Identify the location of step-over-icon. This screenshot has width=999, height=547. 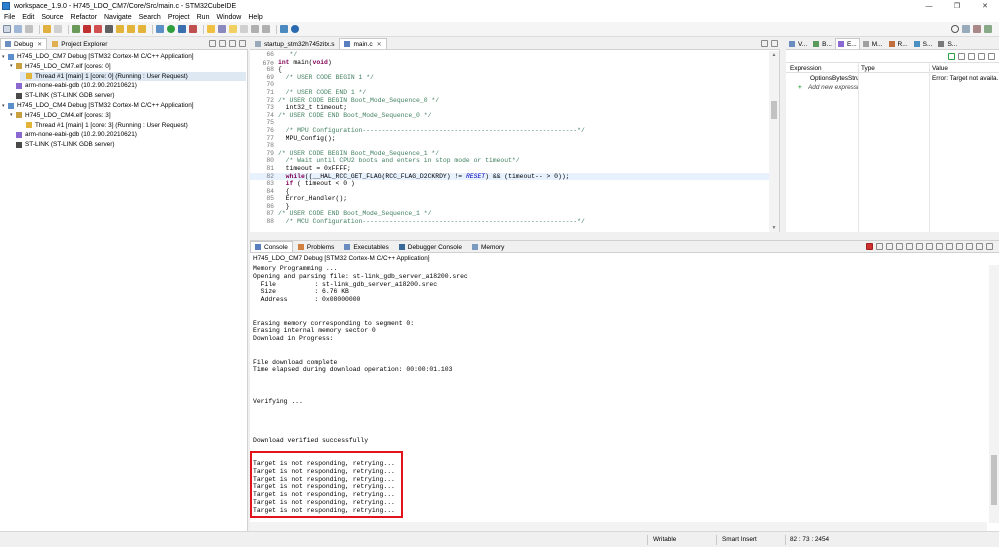
(131, 29).